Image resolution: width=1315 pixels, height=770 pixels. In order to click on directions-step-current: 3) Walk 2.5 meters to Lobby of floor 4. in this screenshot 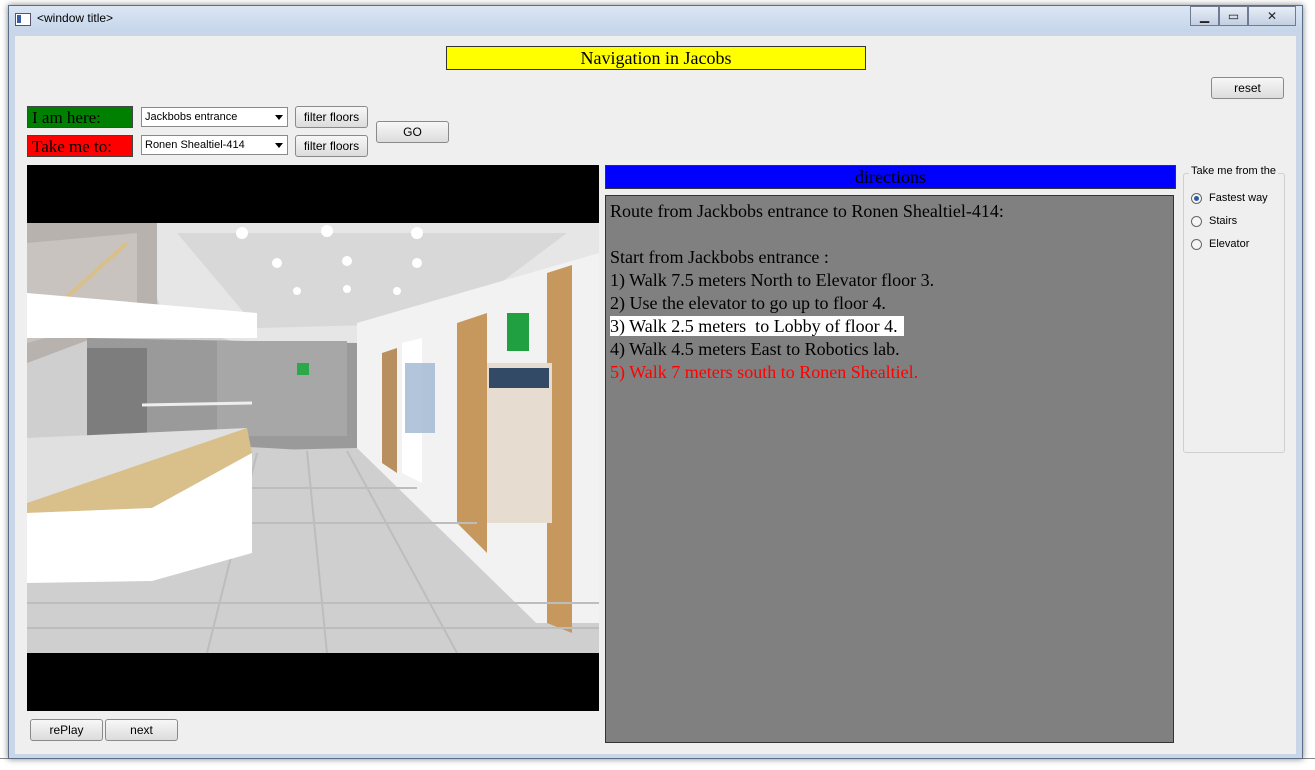, I will do `click(889, 326)`.